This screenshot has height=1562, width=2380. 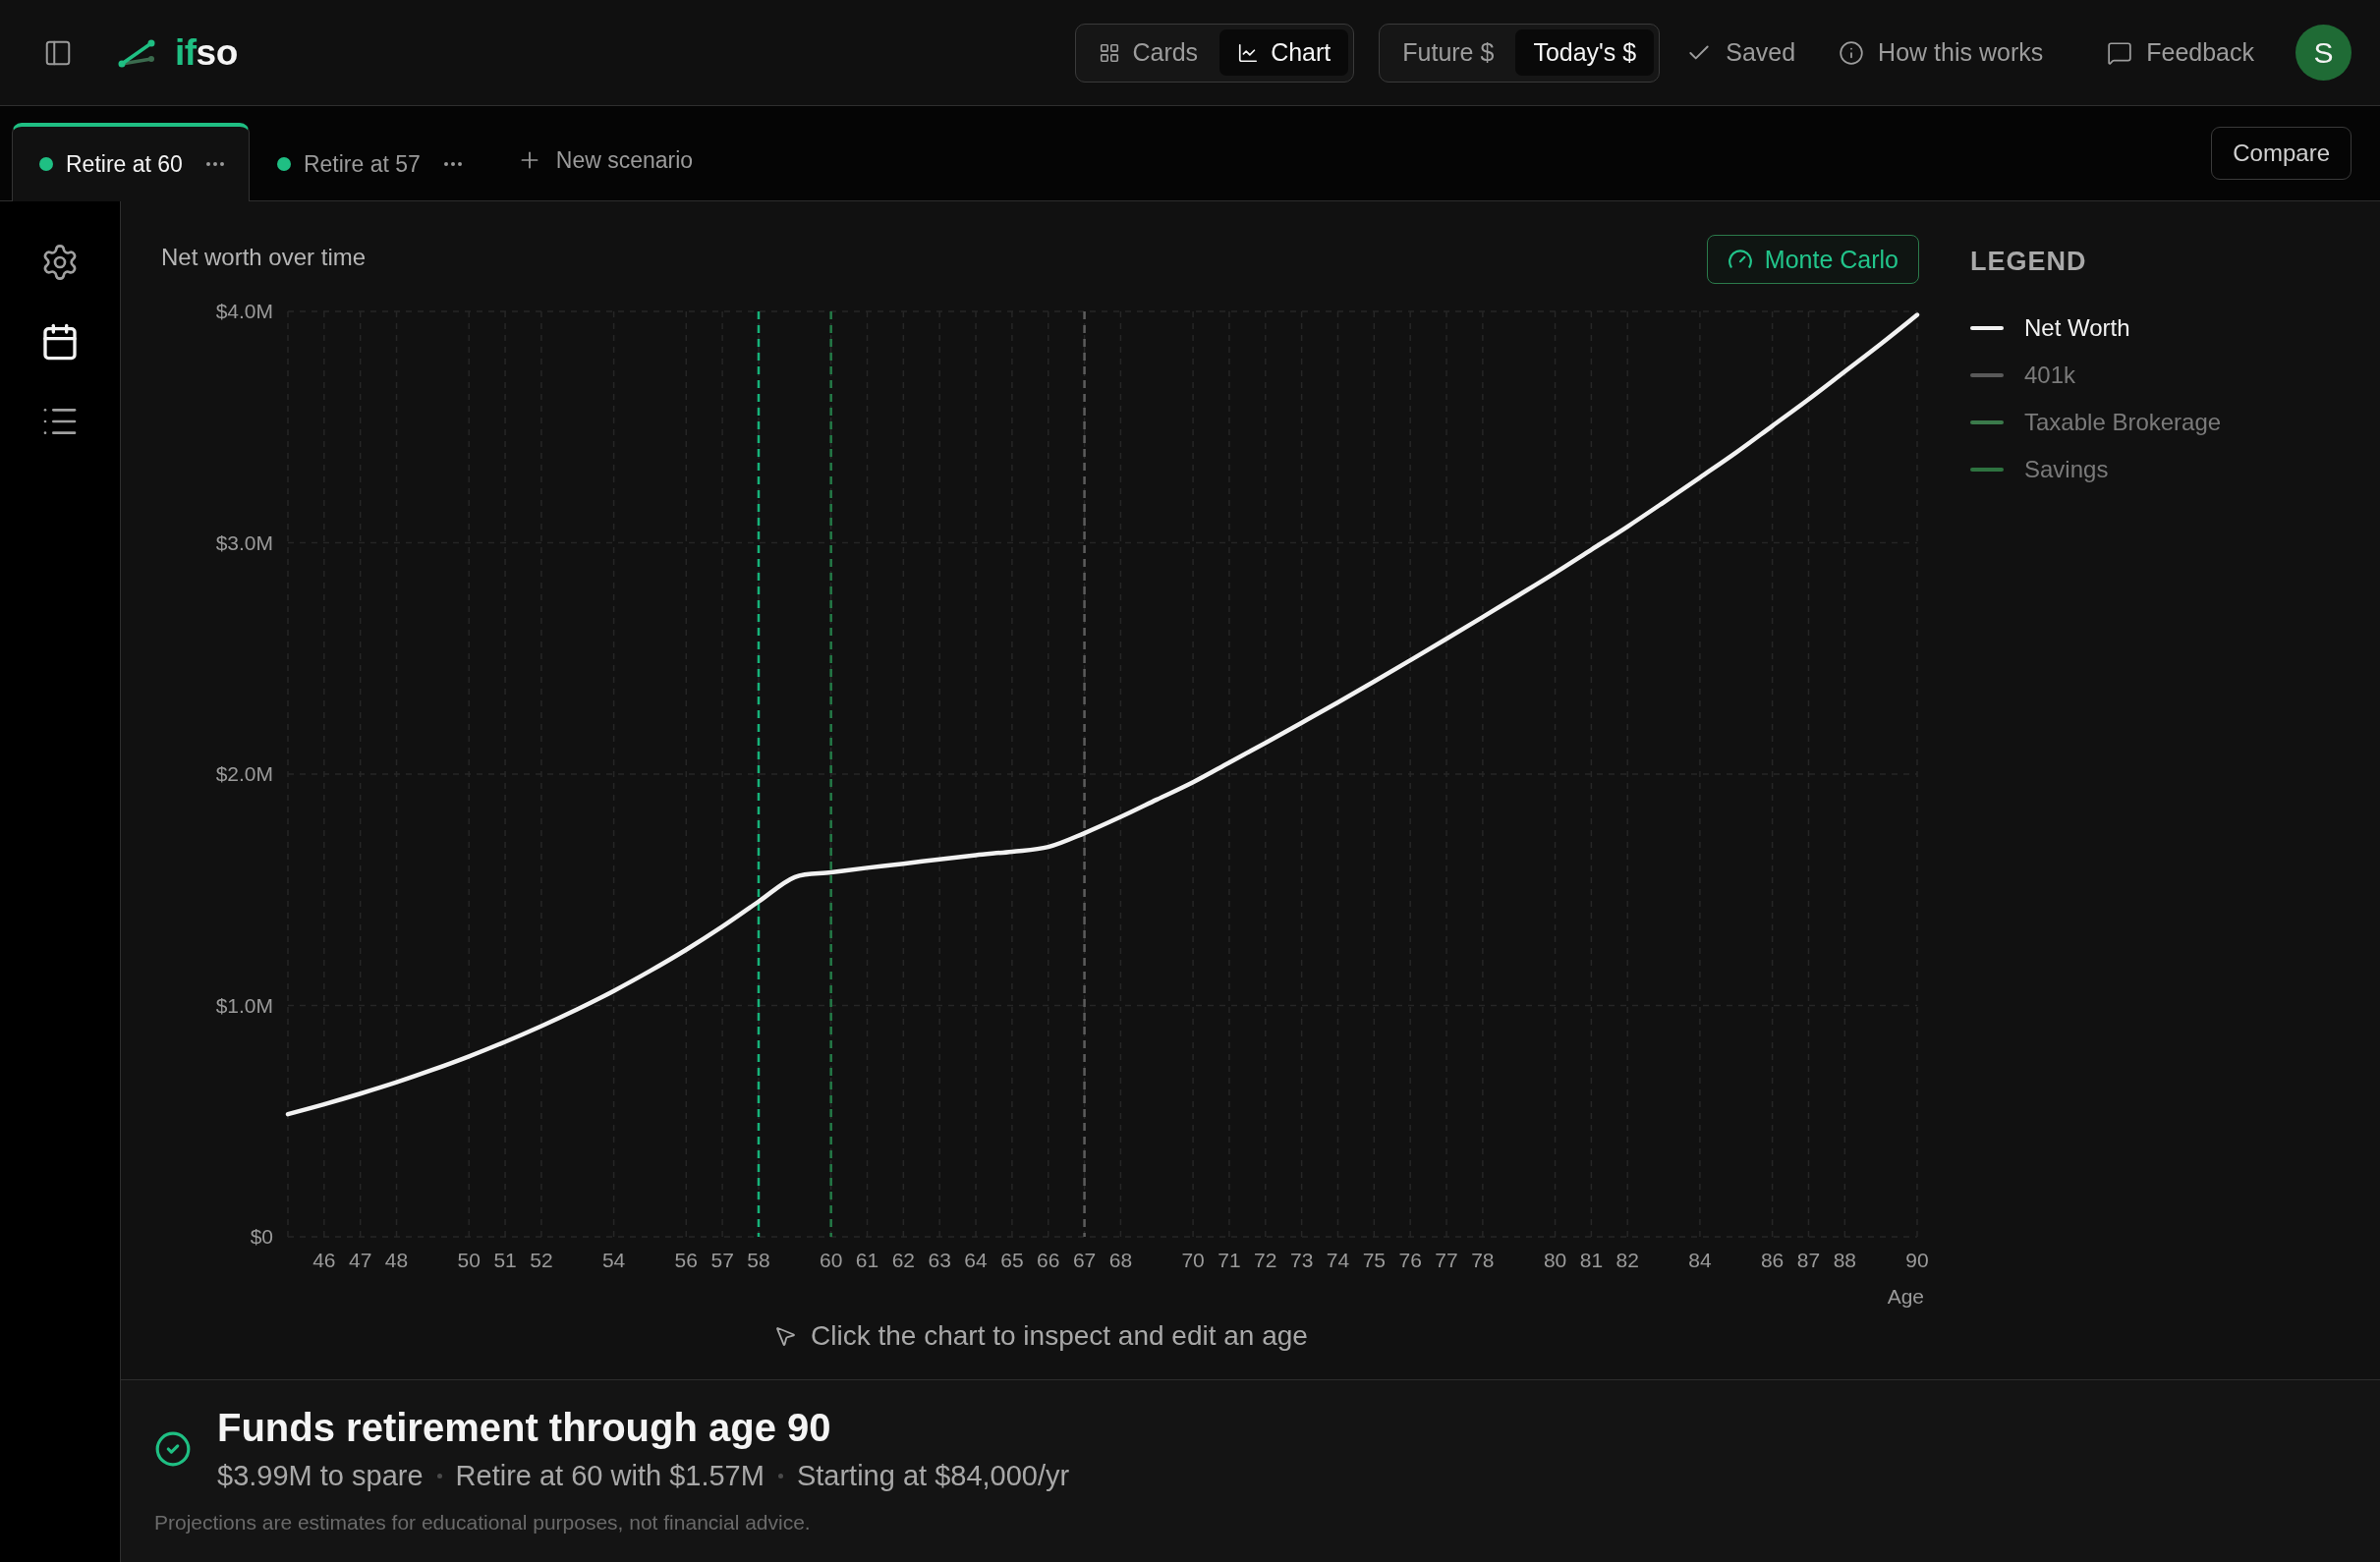 What do you see at coordinates (1149, 52) in the screenshot?
I see `view-toggle-option: Cards` at bounding box center [1149, 52].